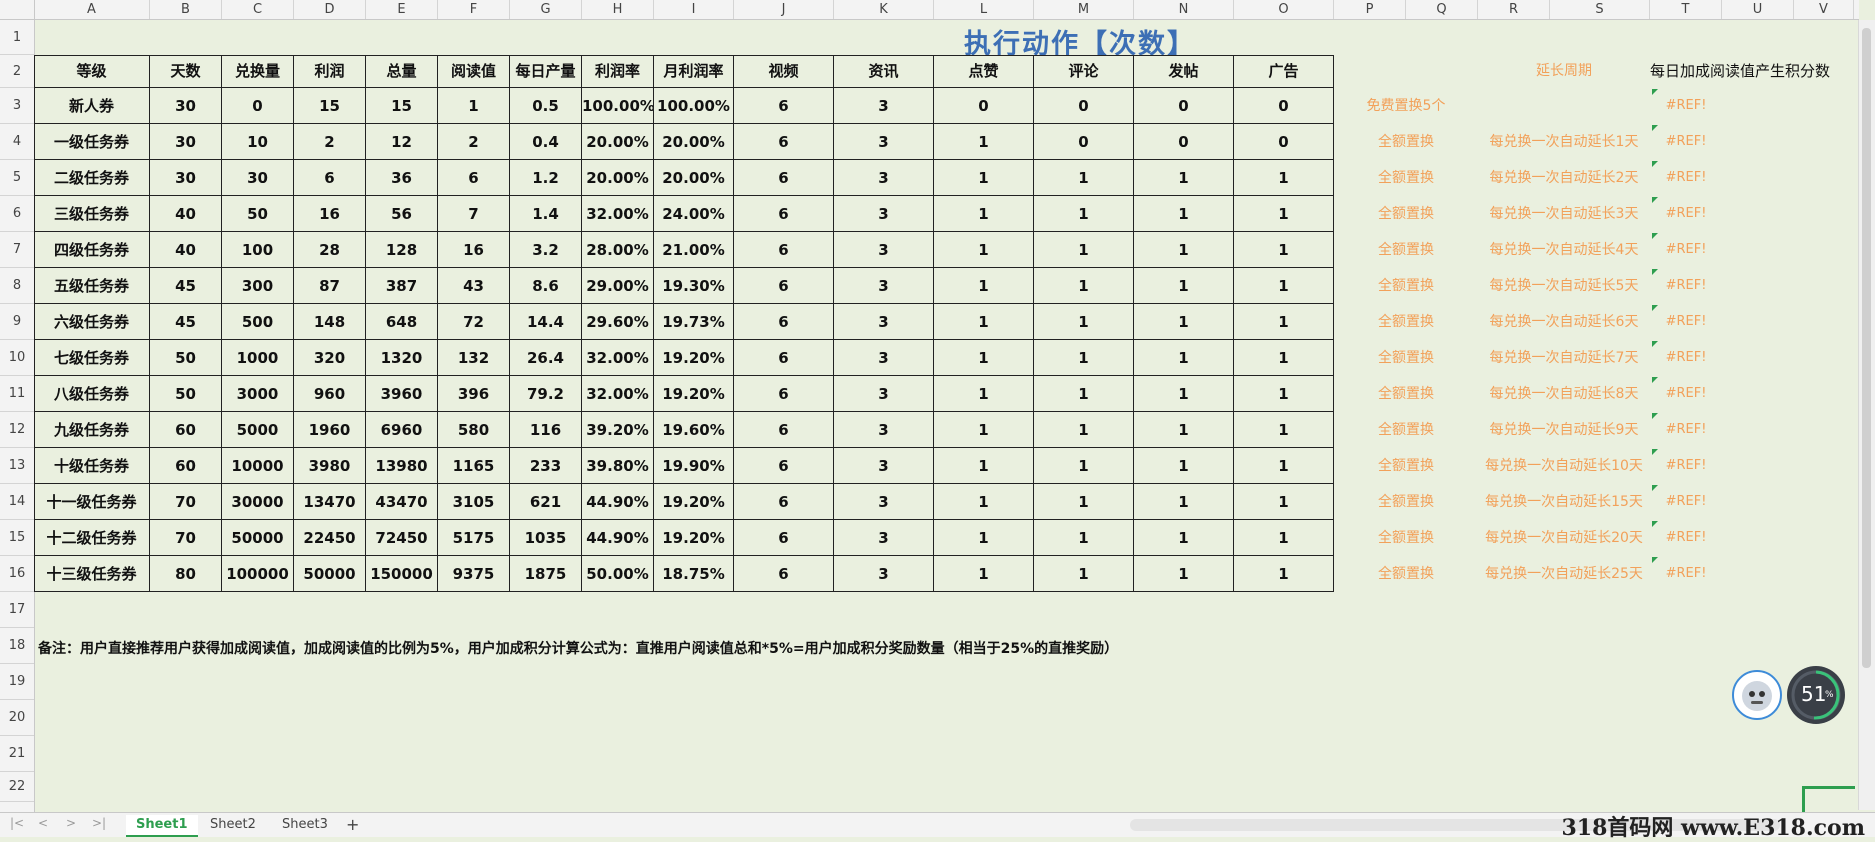 This screenshot has height=842, width=1875. Describe the element at coordinates (17, 538) in the screenshot. I see `row-header-15: 15` at that location.